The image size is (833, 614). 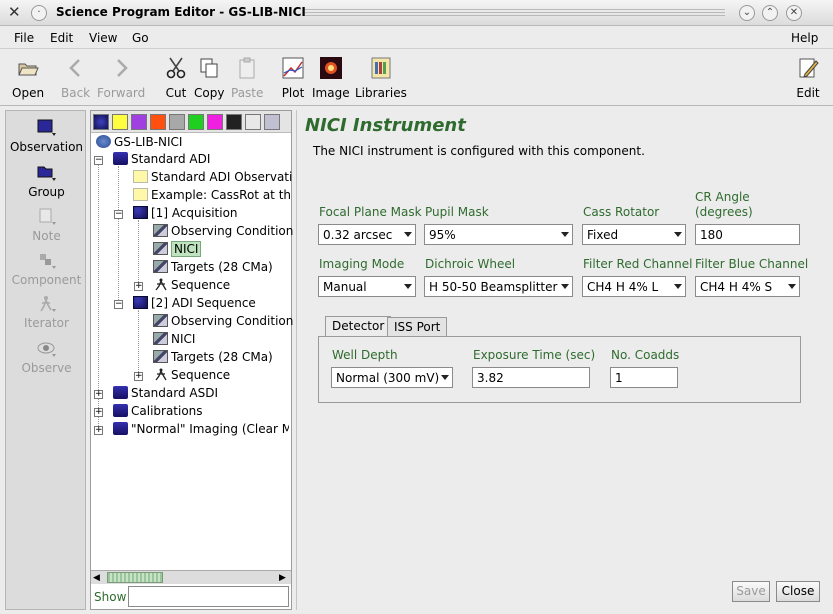 What do you see at coordinates (392, 377) in the screenshot?
I see `well-depth-select: Normal (300 mV)` at bounding box center [392, 377].